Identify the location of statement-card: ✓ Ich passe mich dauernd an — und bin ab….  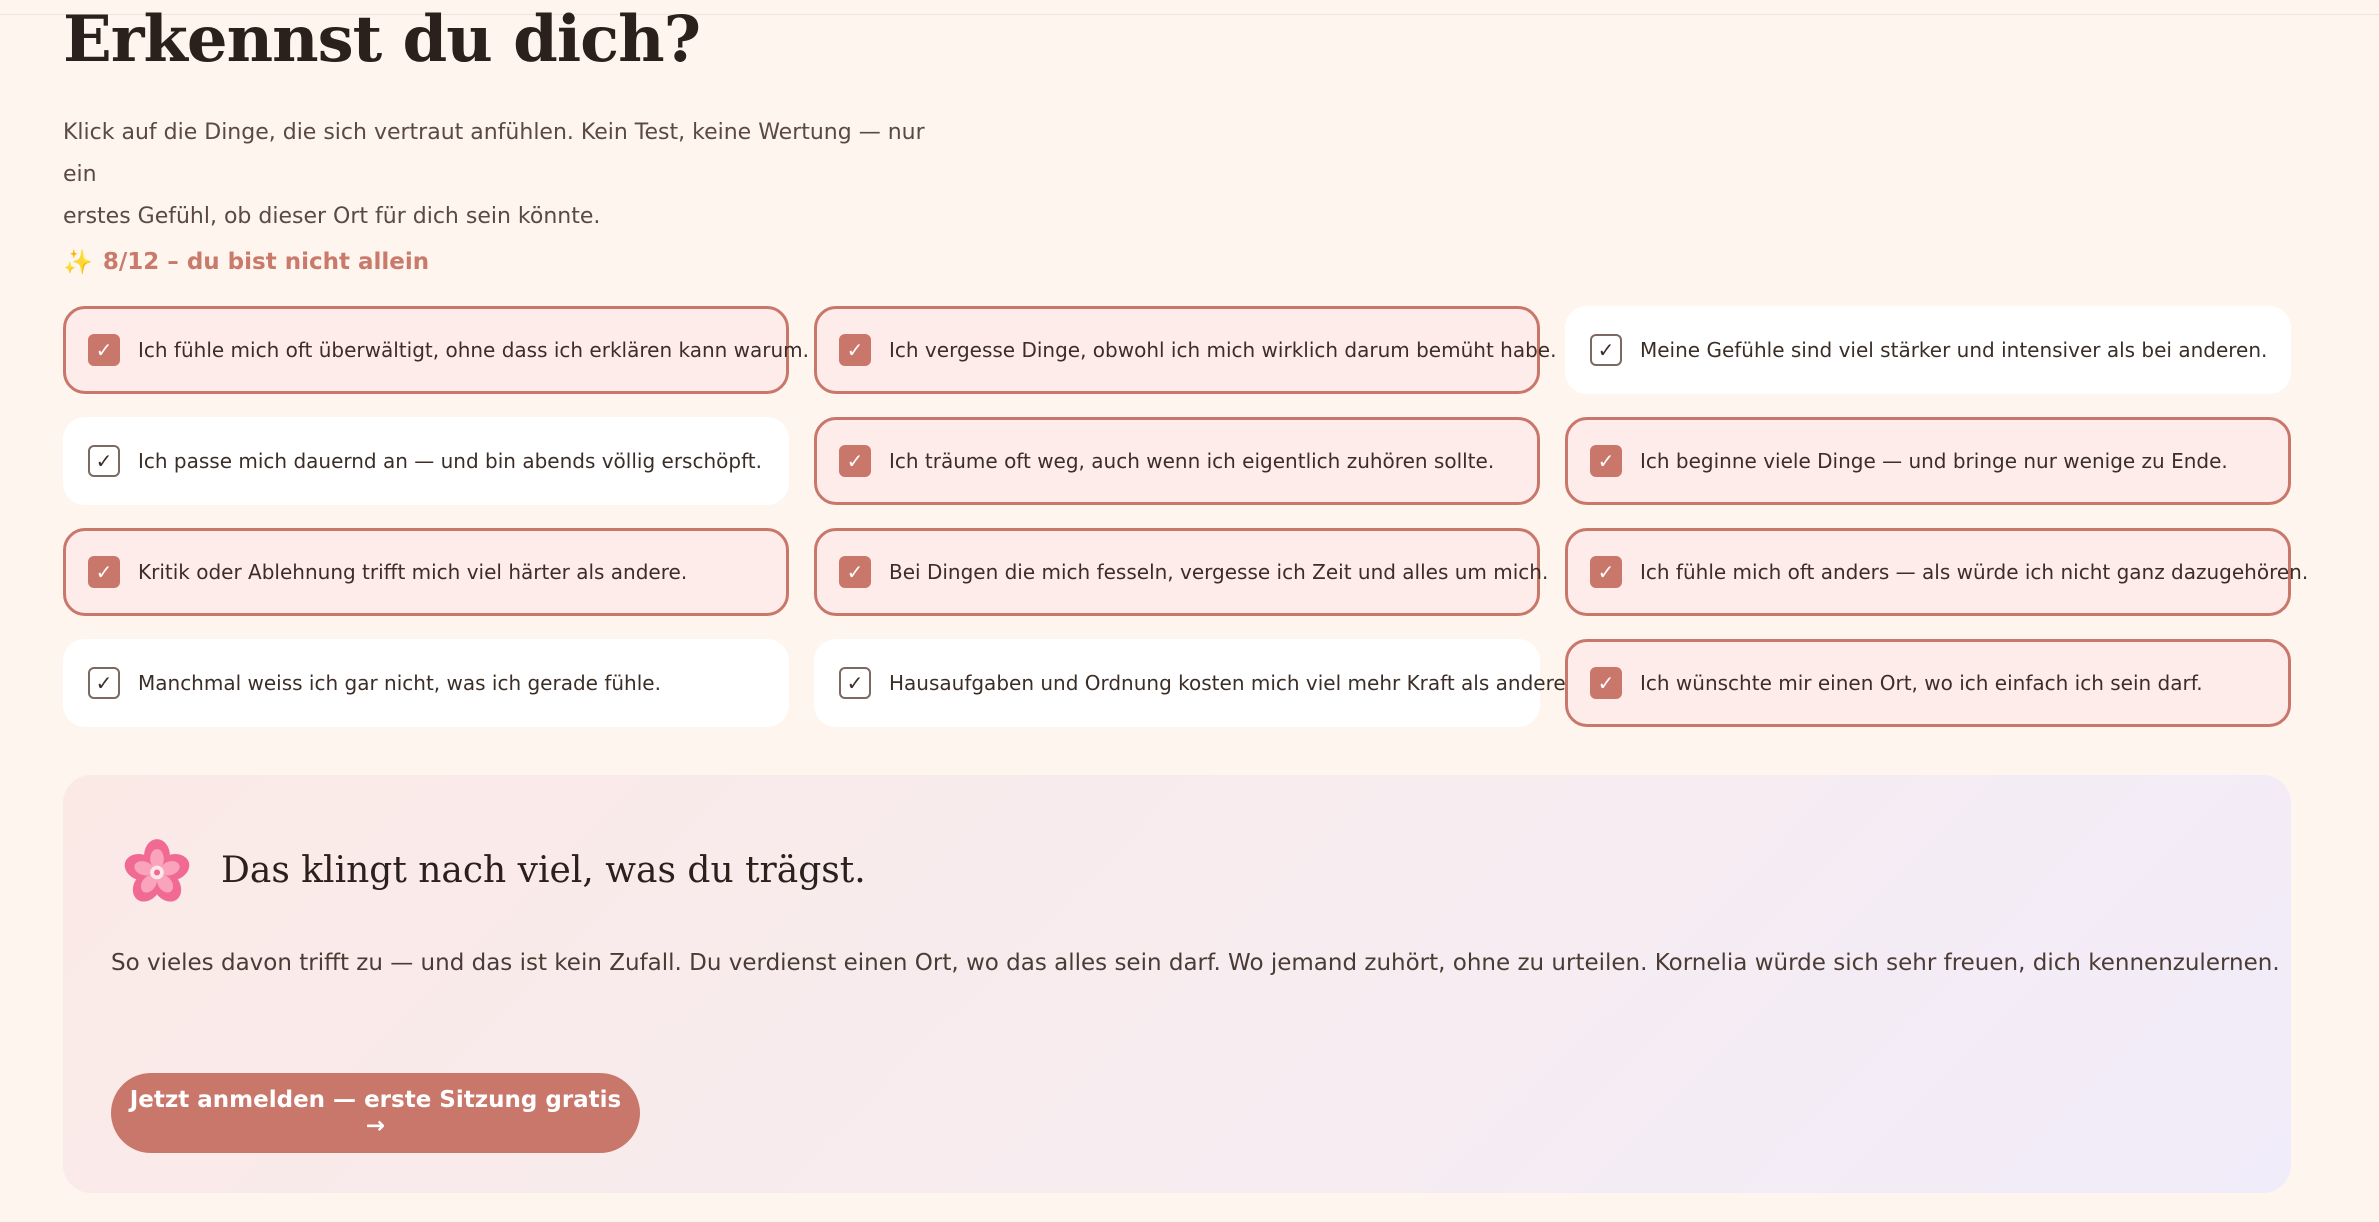
(426, 461).